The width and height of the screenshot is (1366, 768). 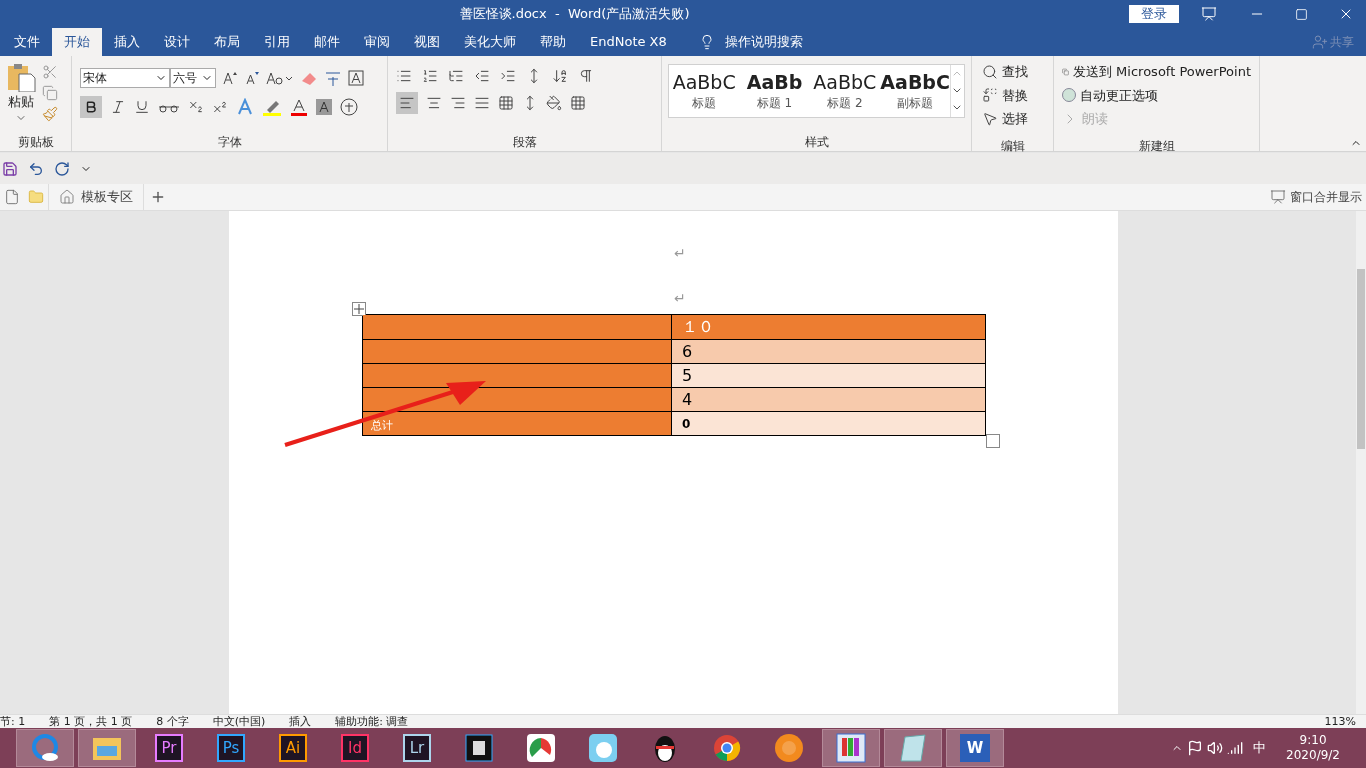 What do you see at coordinates (245, 107) in the screenshot?
I see `text-effects-icon` at bounding box center [245, 107].